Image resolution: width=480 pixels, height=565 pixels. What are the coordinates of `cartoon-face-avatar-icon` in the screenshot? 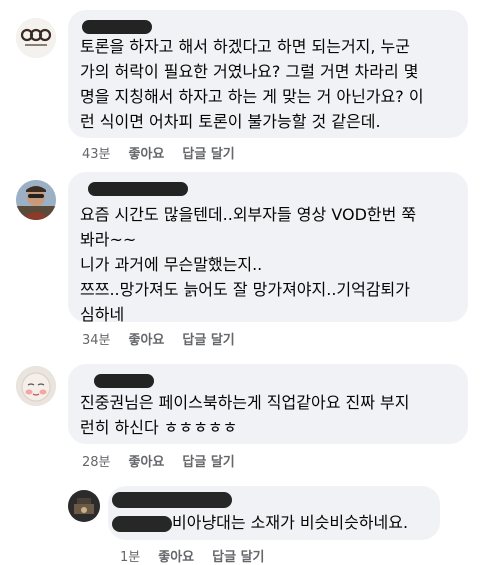 It's located at (36, 386).